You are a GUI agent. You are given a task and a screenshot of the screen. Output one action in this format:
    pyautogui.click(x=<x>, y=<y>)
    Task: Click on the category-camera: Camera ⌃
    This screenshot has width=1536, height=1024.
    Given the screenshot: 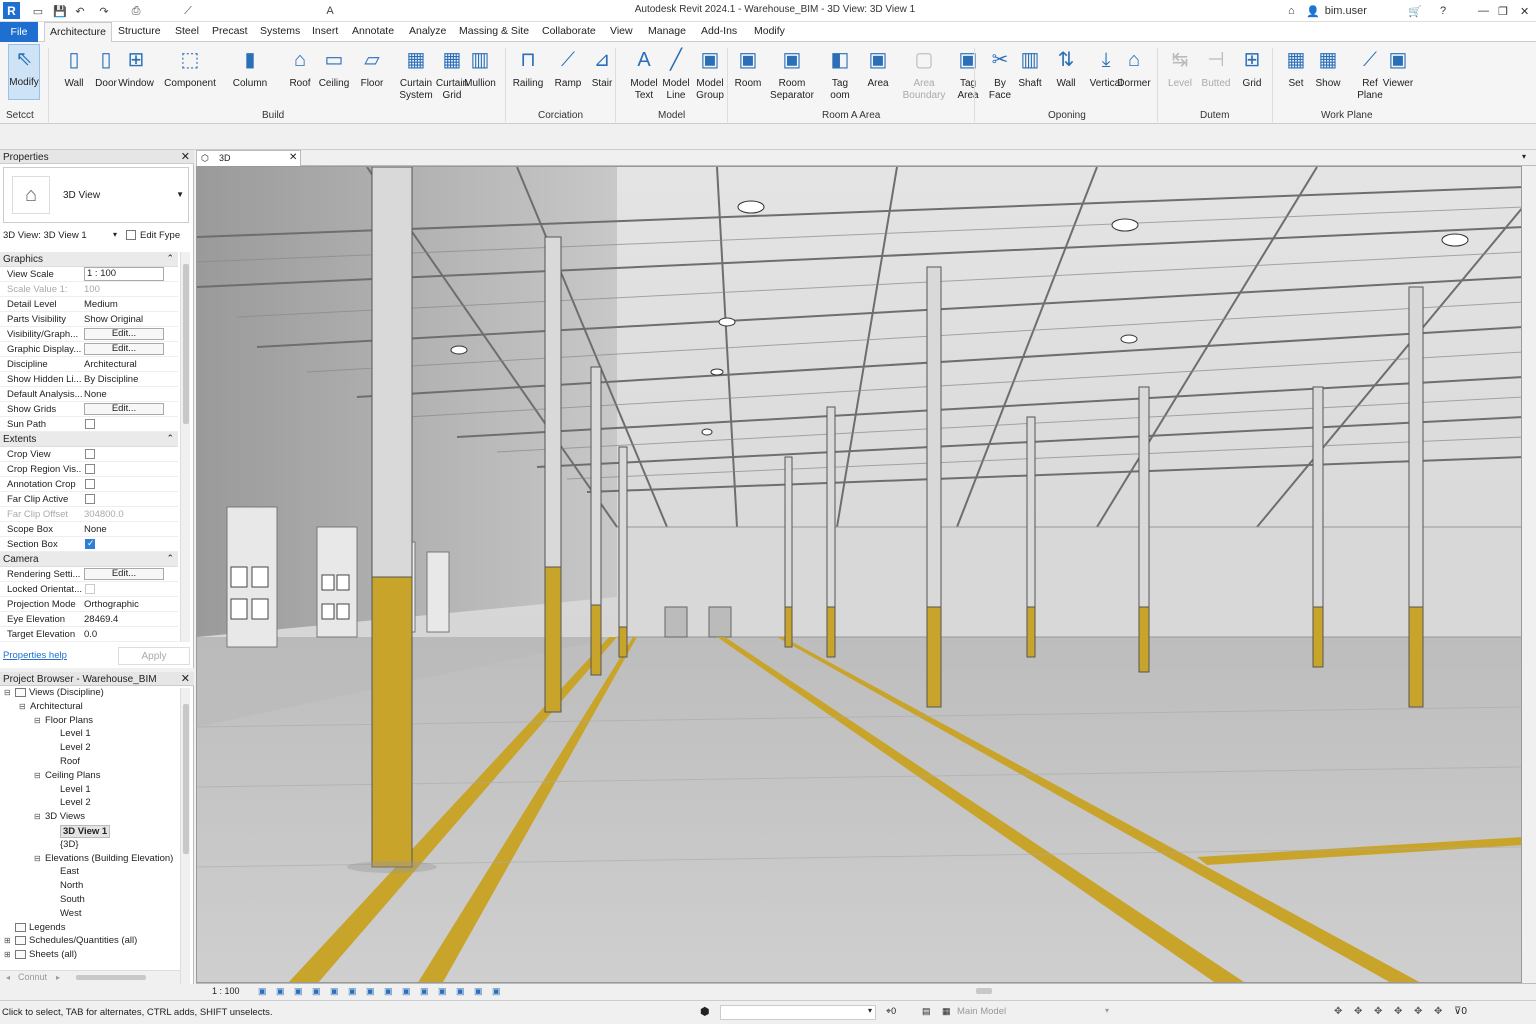 What is the action you would take?
    pyautogui.click(x=89, y=559)
    